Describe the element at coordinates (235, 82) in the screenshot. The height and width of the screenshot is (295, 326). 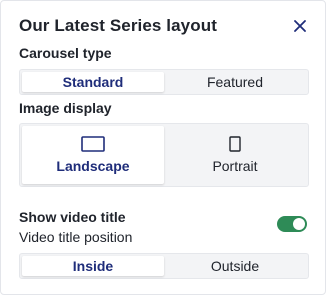
I see `carousel-option-featured: Featured` at that location.